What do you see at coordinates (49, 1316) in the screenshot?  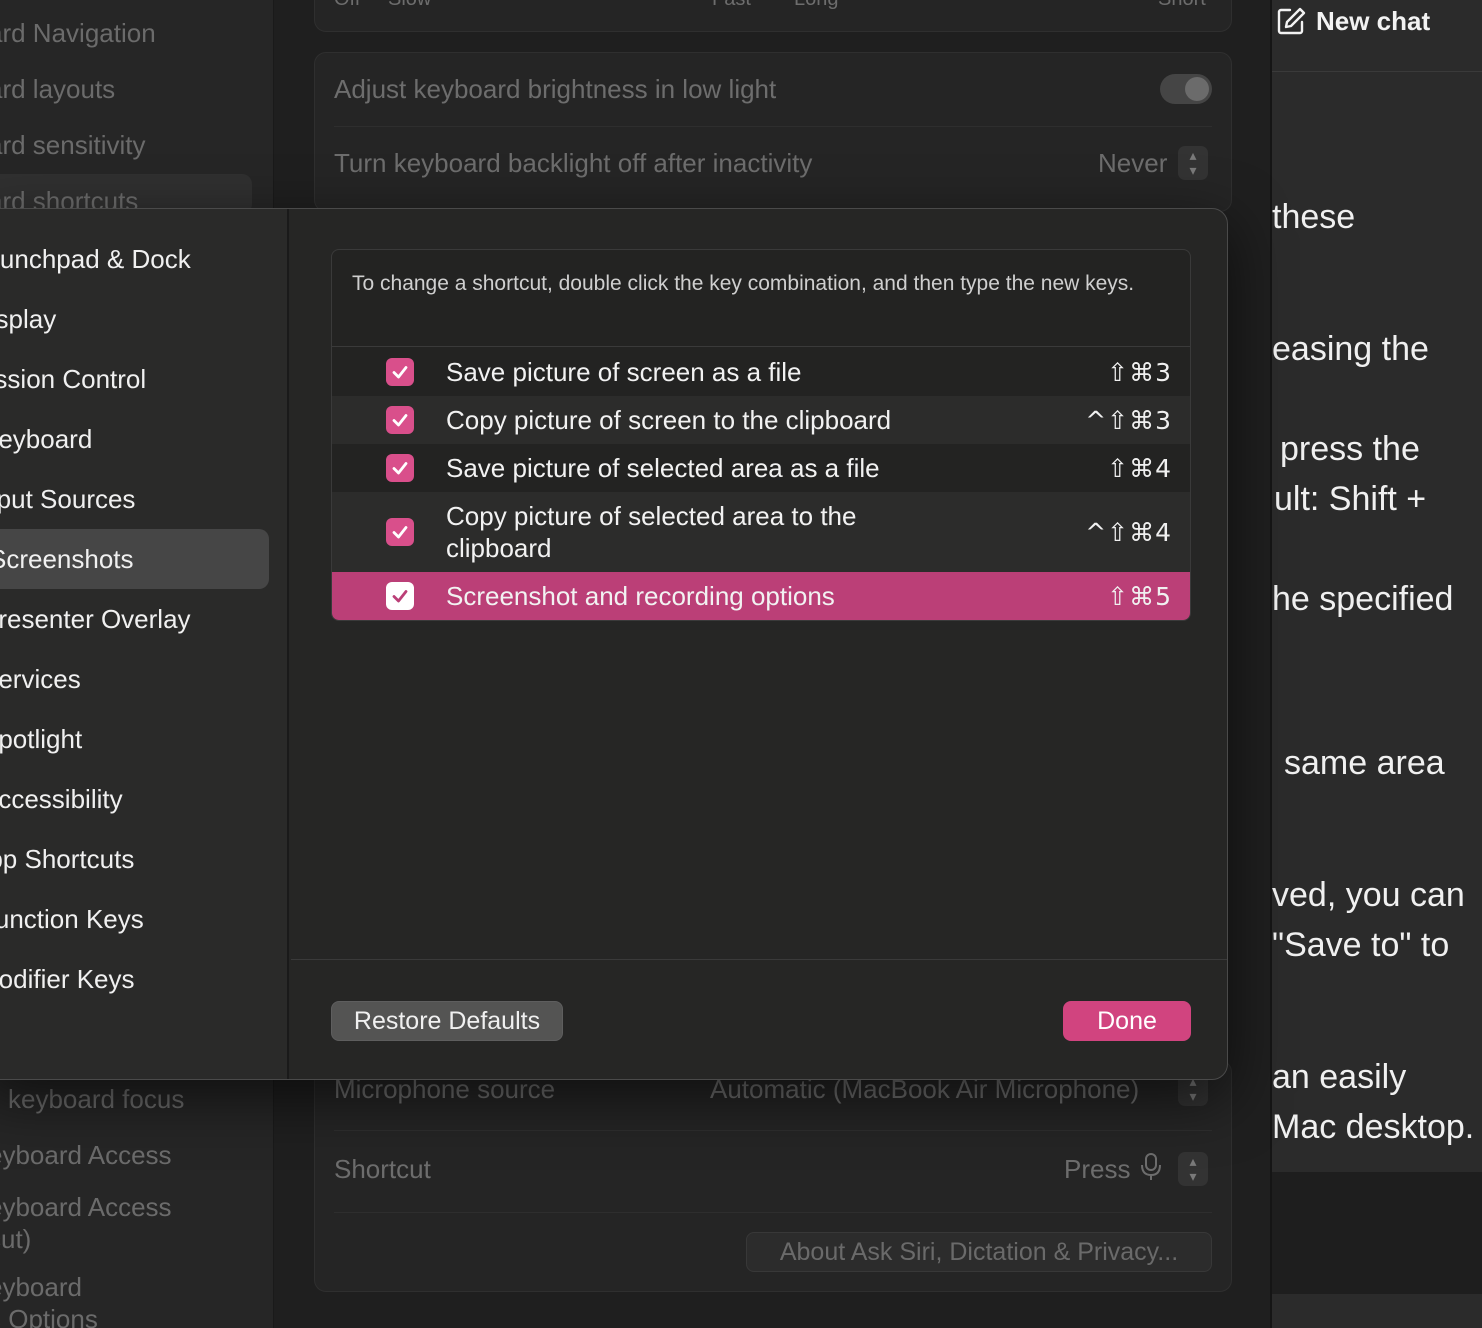 I see `bg-sidebar-item-label: s Options` at bounding box center [49, 1316].